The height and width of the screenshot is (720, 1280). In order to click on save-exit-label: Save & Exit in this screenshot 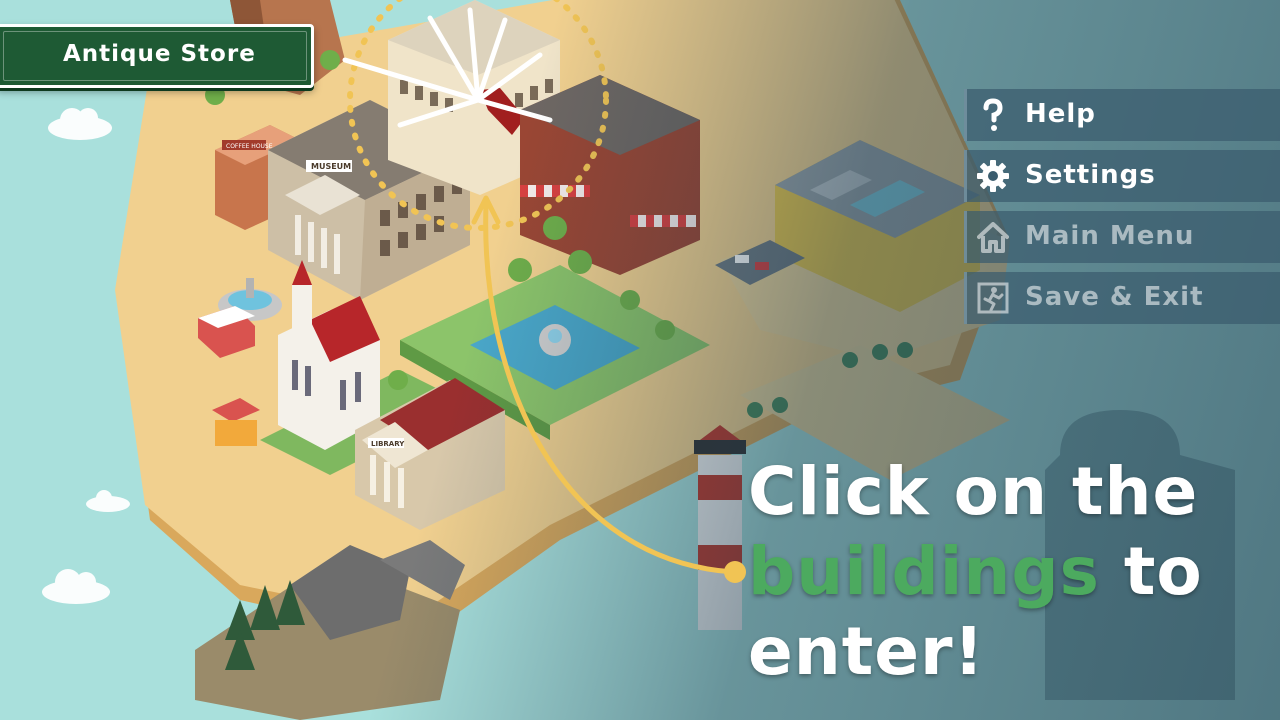, I will do `click(1114, 297)`.